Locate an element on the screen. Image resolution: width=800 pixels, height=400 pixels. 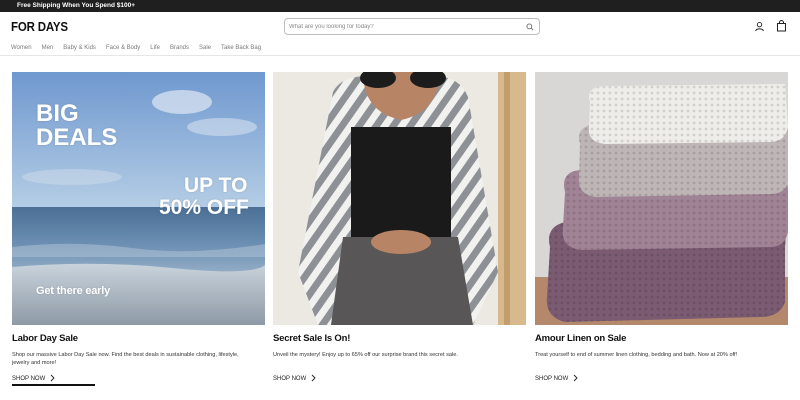
nav-item-take-back-bag: Take Back Bag is located at coordinates (241, 48).